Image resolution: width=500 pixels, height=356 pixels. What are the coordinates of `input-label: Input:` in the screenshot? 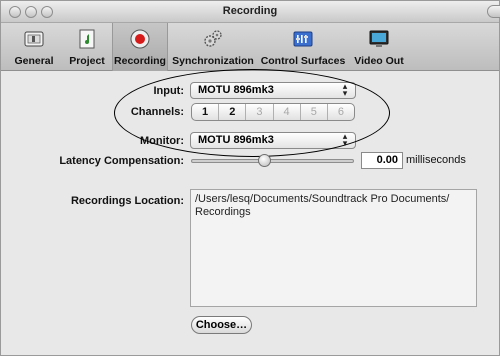 It's located at (168, 91).